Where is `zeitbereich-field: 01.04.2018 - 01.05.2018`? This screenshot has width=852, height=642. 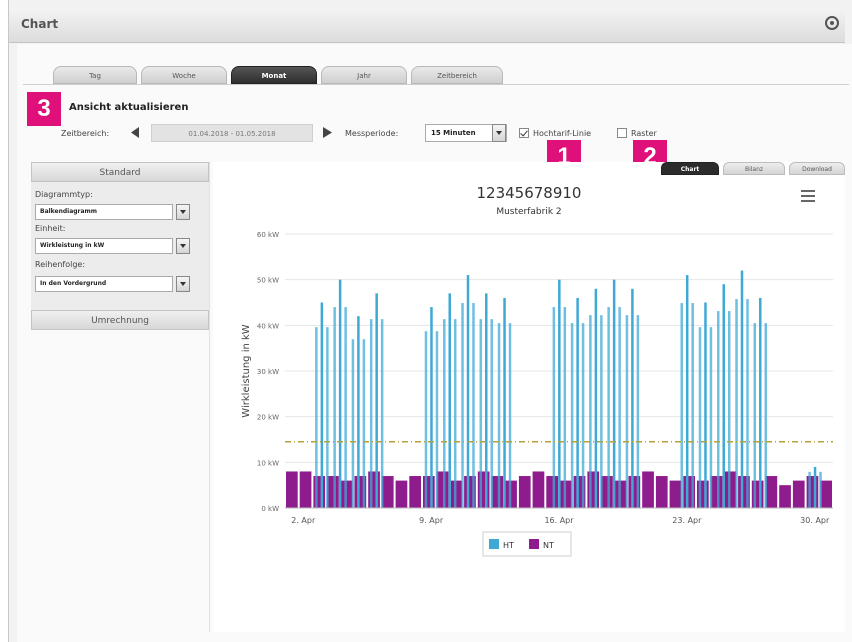 zeitbereich-field: 01.04.2018 - 01.05.2018 is located at coordinates (232, 133).